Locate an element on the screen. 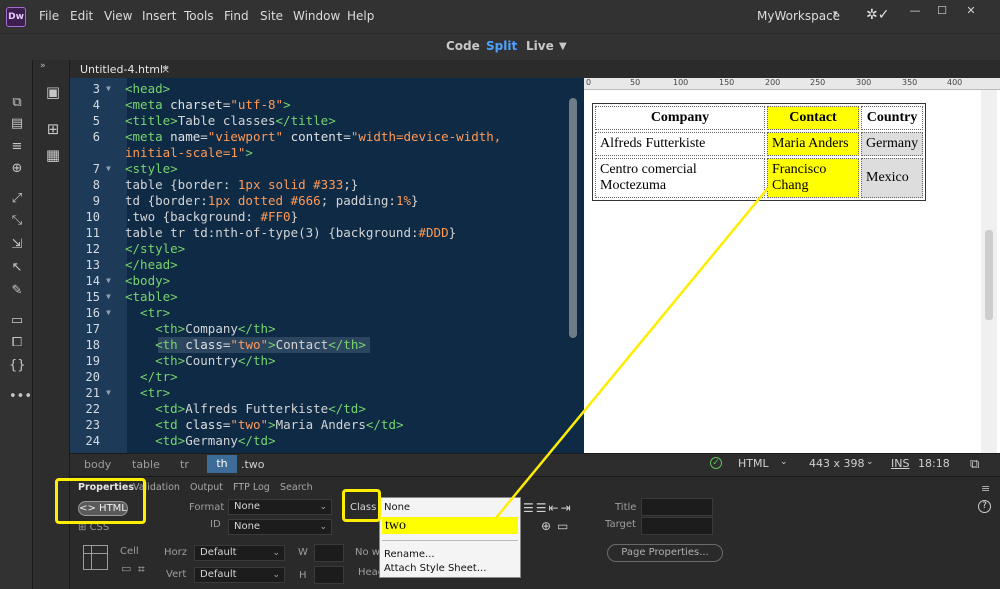 This screenshot has width=1000, height=589. menu-insert: Insert is located at coordinates (159, 16).